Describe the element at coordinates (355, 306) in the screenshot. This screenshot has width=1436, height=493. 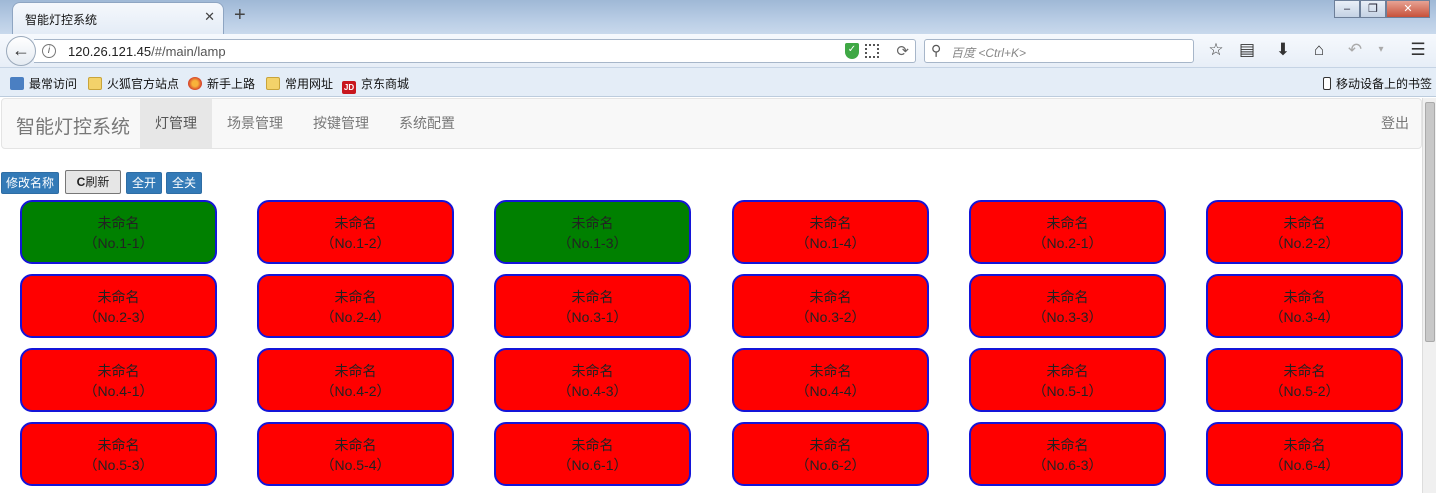
I see `lamp-button: 未命名 （No.2-4）` at that location.